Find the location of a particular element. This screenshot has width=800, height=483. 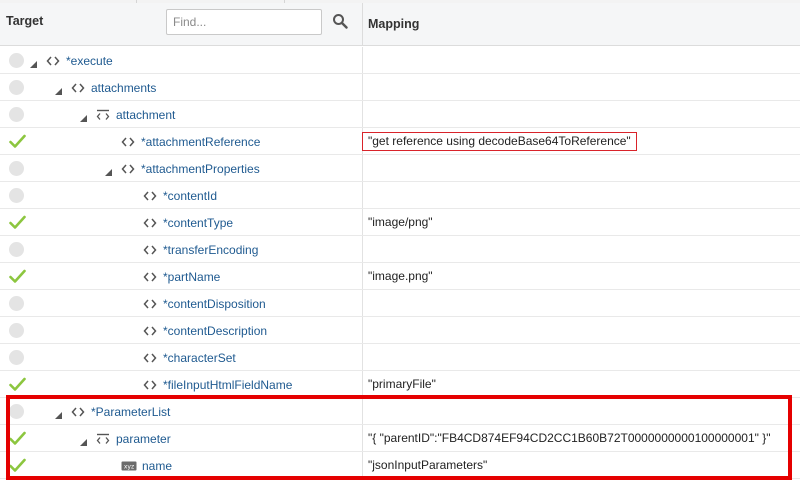

tree-node: *transferEncoding is located at coordinates (192, 249).